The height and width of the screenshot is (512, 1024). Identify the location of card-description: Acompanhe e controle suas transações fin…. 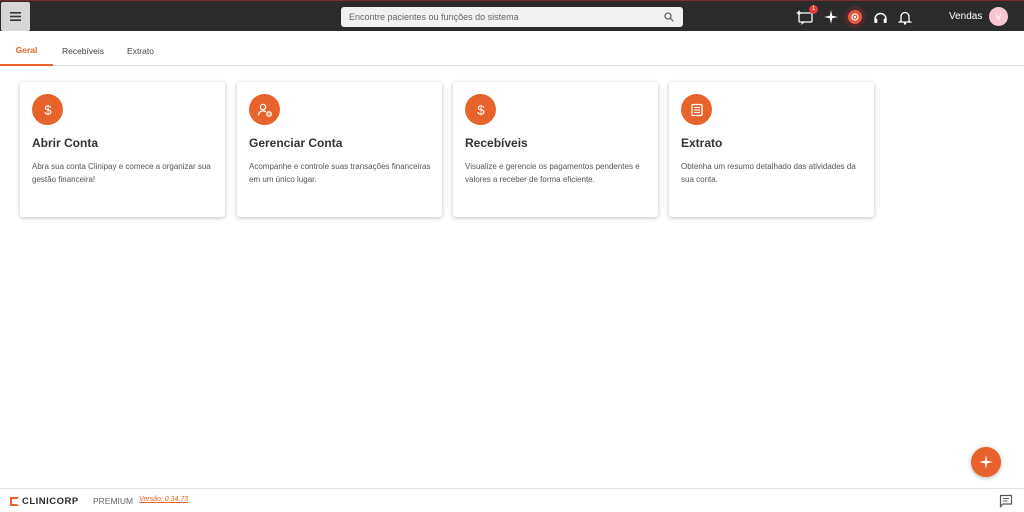
(340, 173).